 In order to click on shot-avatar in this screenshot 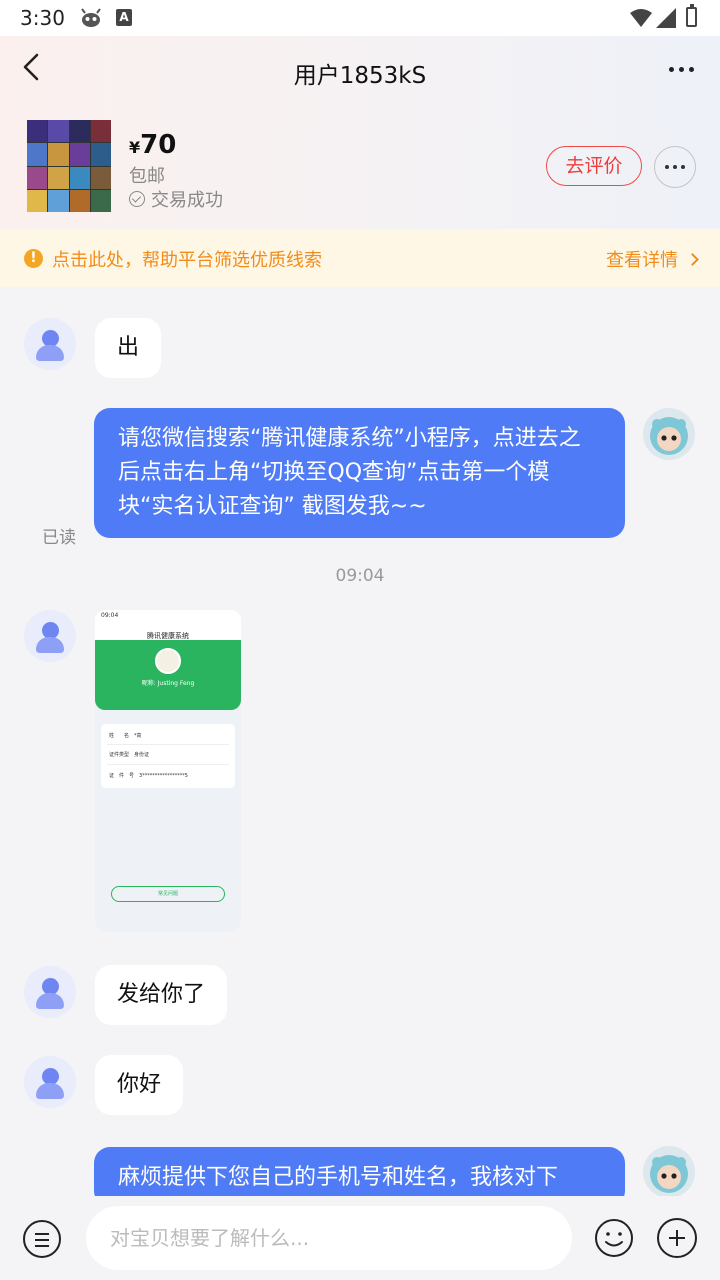, I will do `click(168, 661)`.